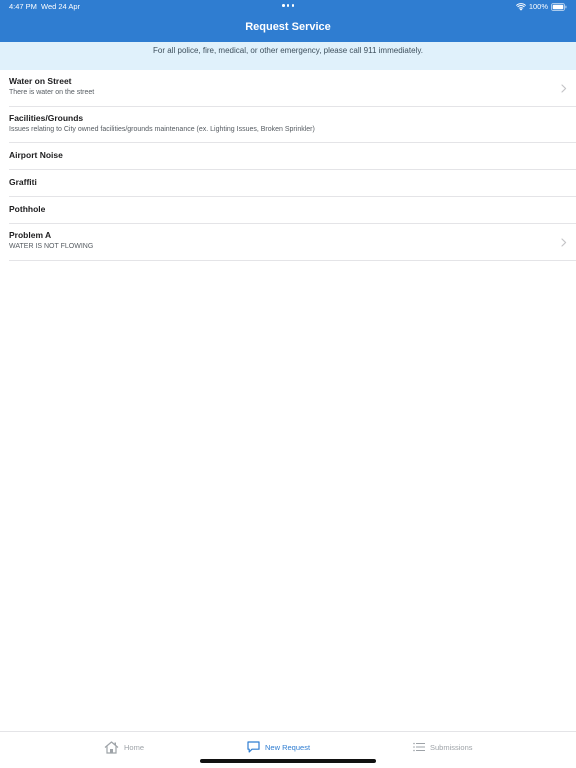 The height and width of the screenshot is (768, 576). Describe the element at coordinates (288, 747) in the screenshot. I see `tab-new-request-label: New Request` at that location.